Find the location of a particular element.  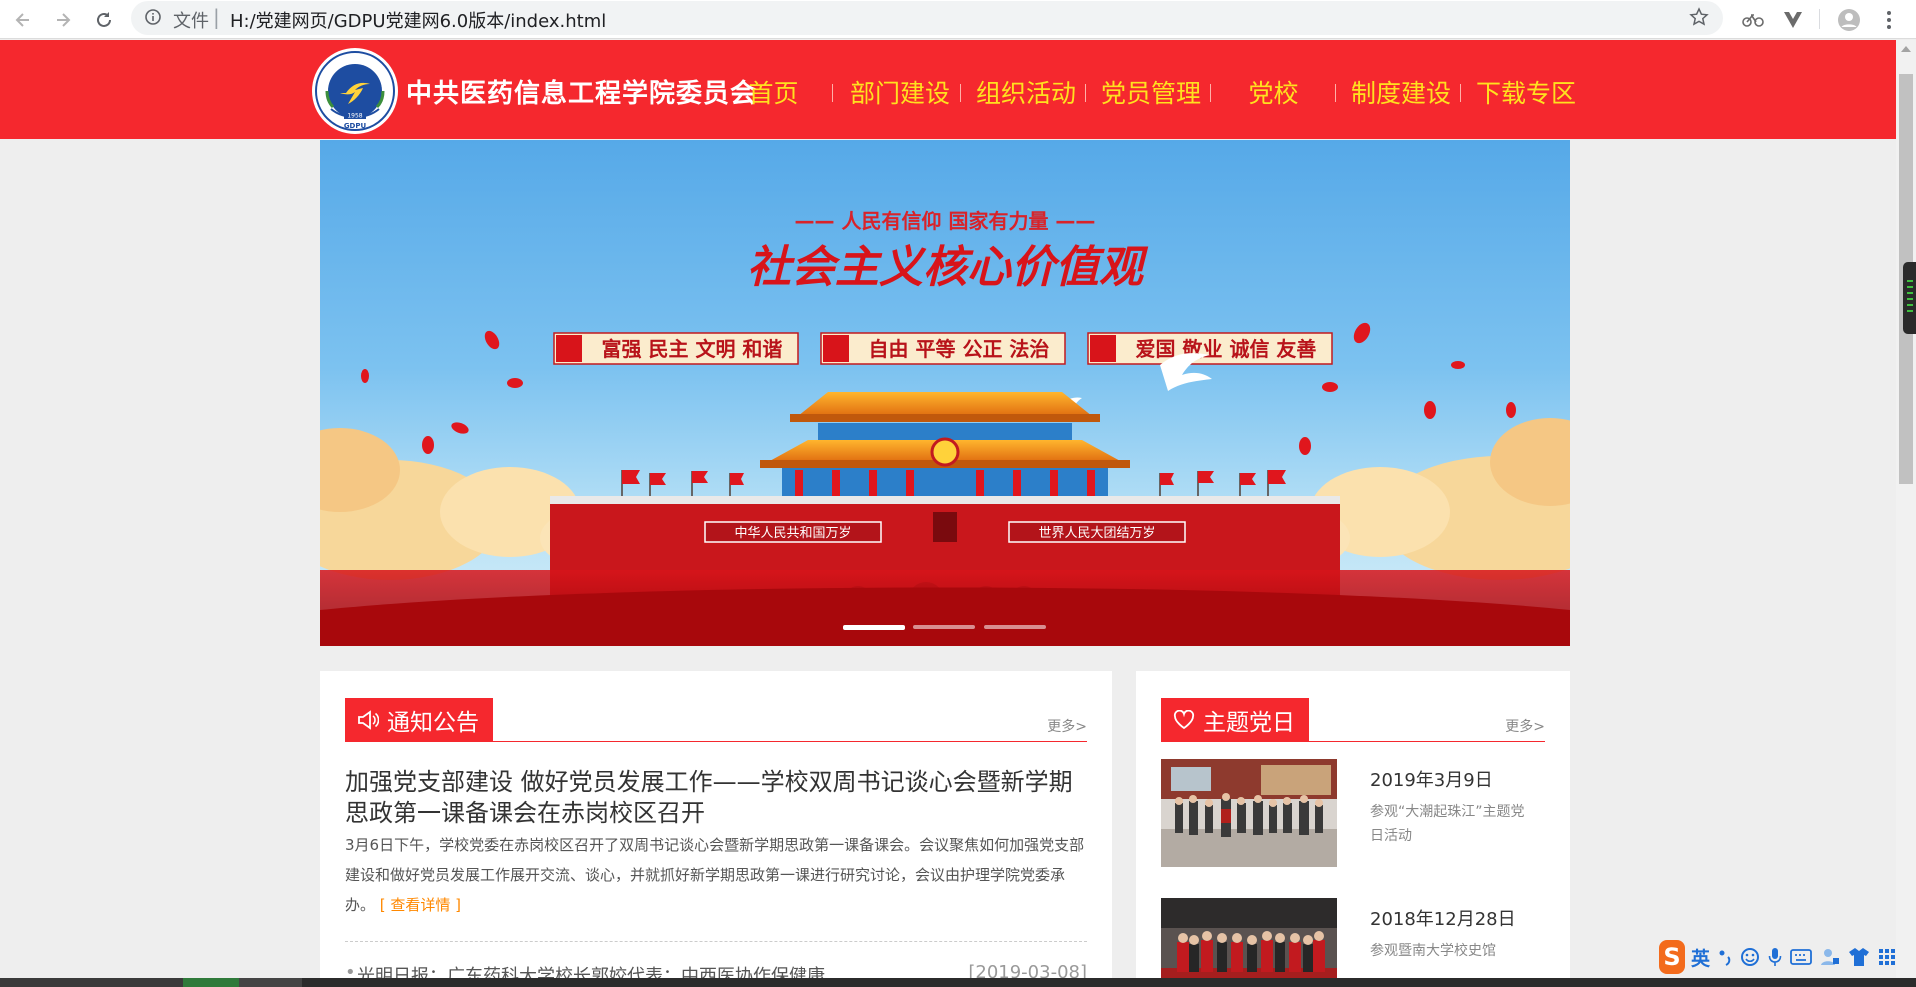

ime-settings-grid-icon is located at coordinates (1887, 957).